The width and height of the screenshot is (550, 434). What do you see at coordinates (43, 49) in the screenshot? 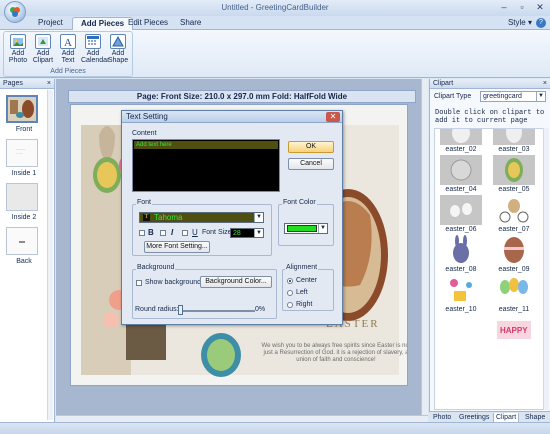
I see `add-clipart-button: Add Clipart` at bounding box center [43, 49].